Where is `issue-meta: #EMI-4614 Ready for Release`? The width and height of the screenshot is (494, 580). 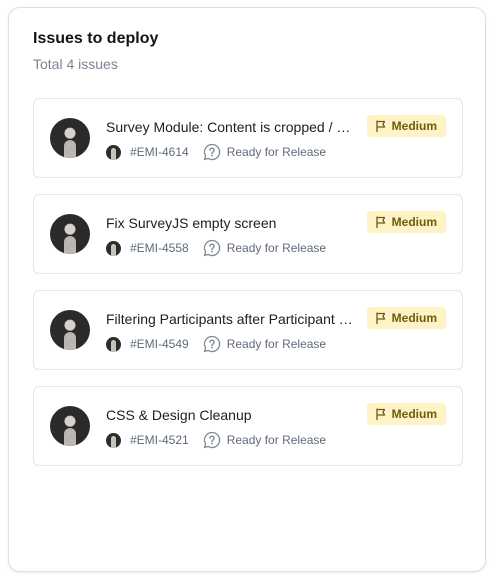
issue-meta: #EMI-4614 Ready for Release is located at coordinates (216, 152).